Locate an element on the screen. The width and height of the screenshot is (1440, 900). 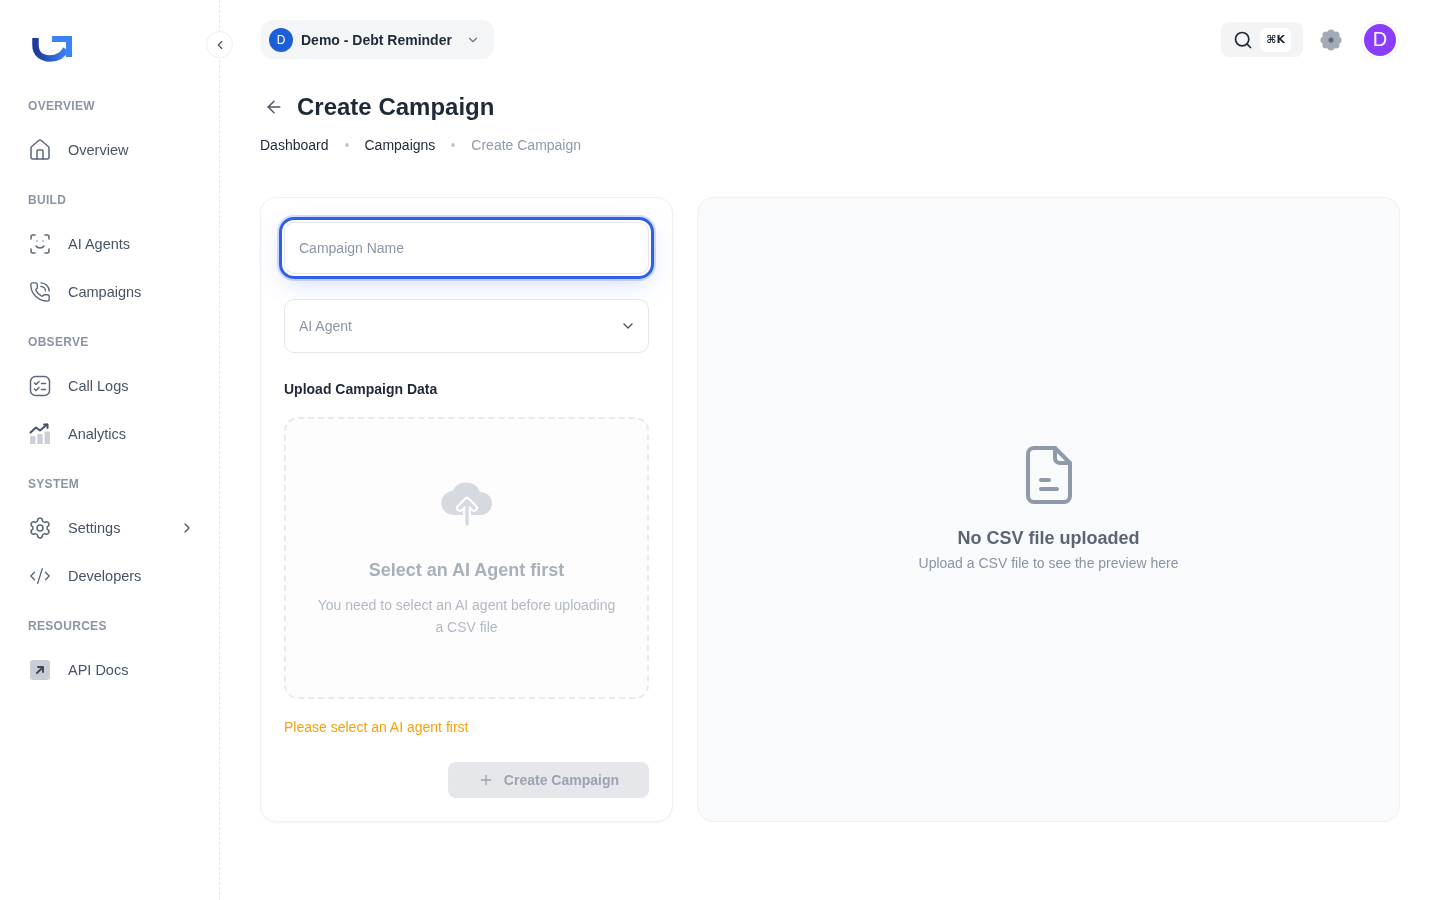
workspace-avatar: D is located at coordinates (281, 39).